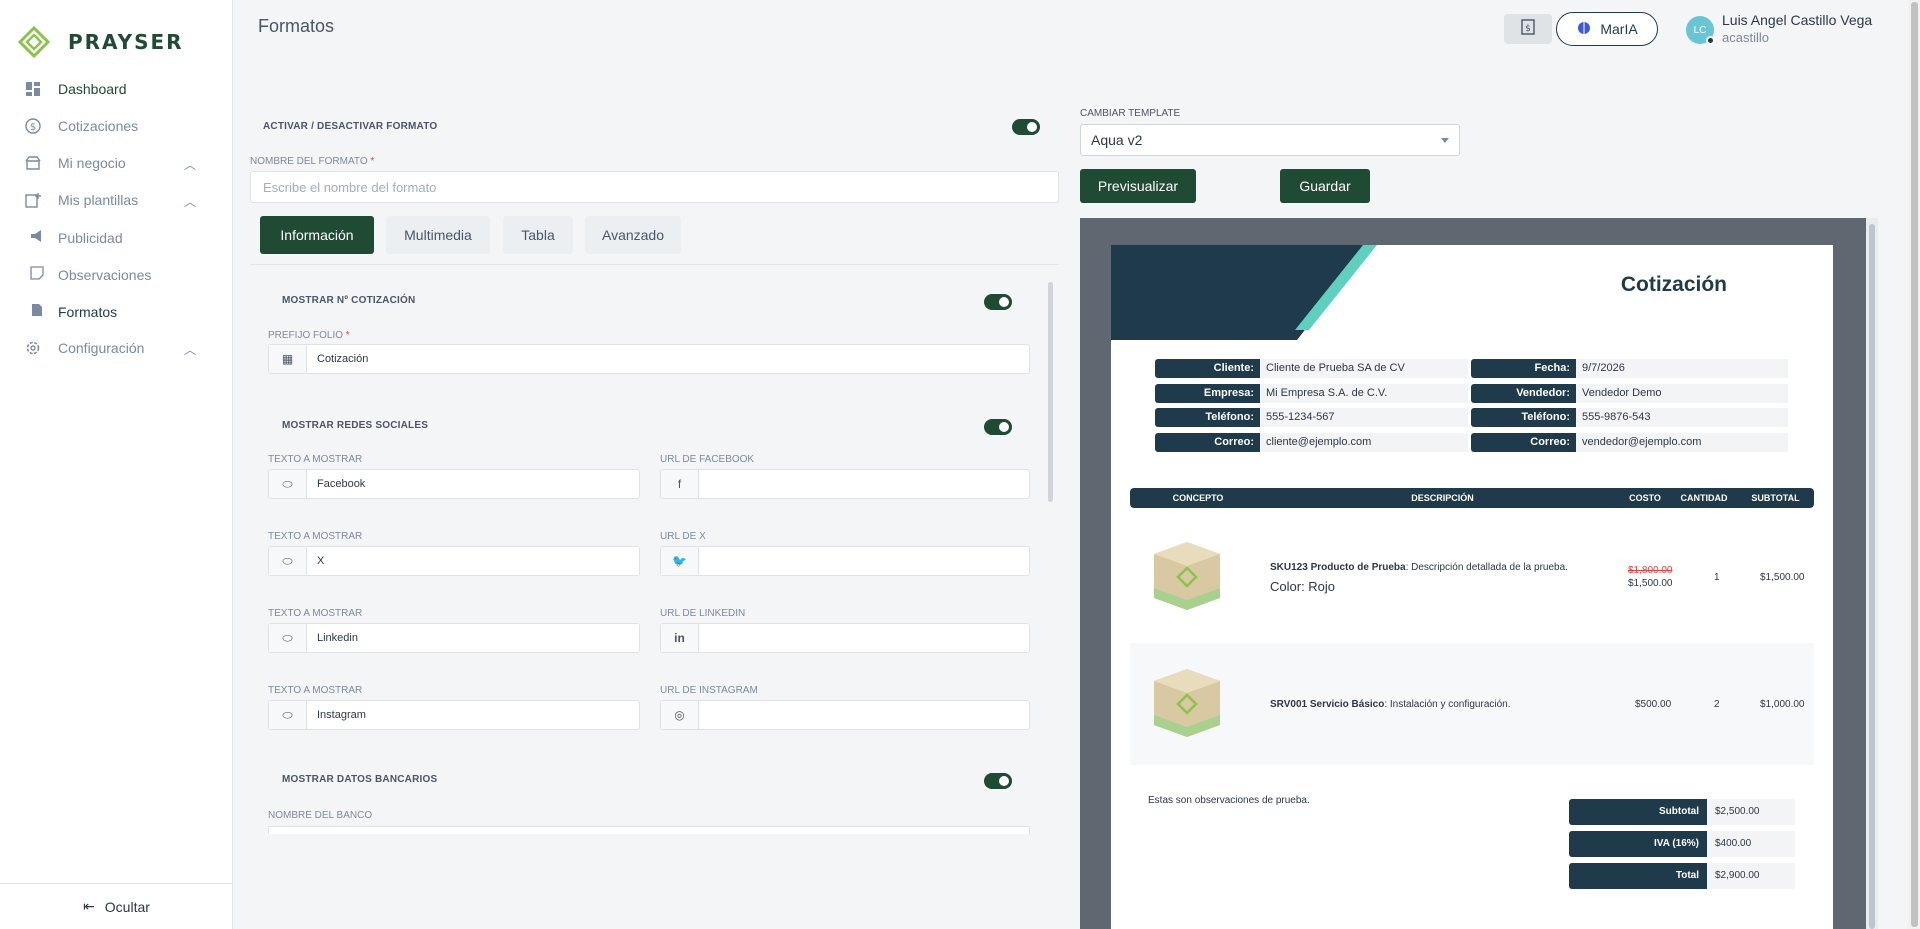  Describe the element at coordinates (1138, 186) in the screenshot. I see `preview-button: Previsualizar` at that location.